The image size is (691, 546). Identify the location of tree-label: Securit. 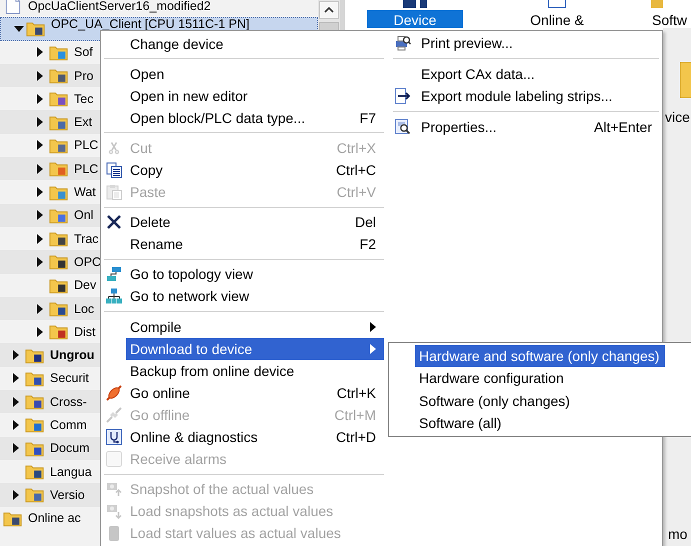
(69, 378).